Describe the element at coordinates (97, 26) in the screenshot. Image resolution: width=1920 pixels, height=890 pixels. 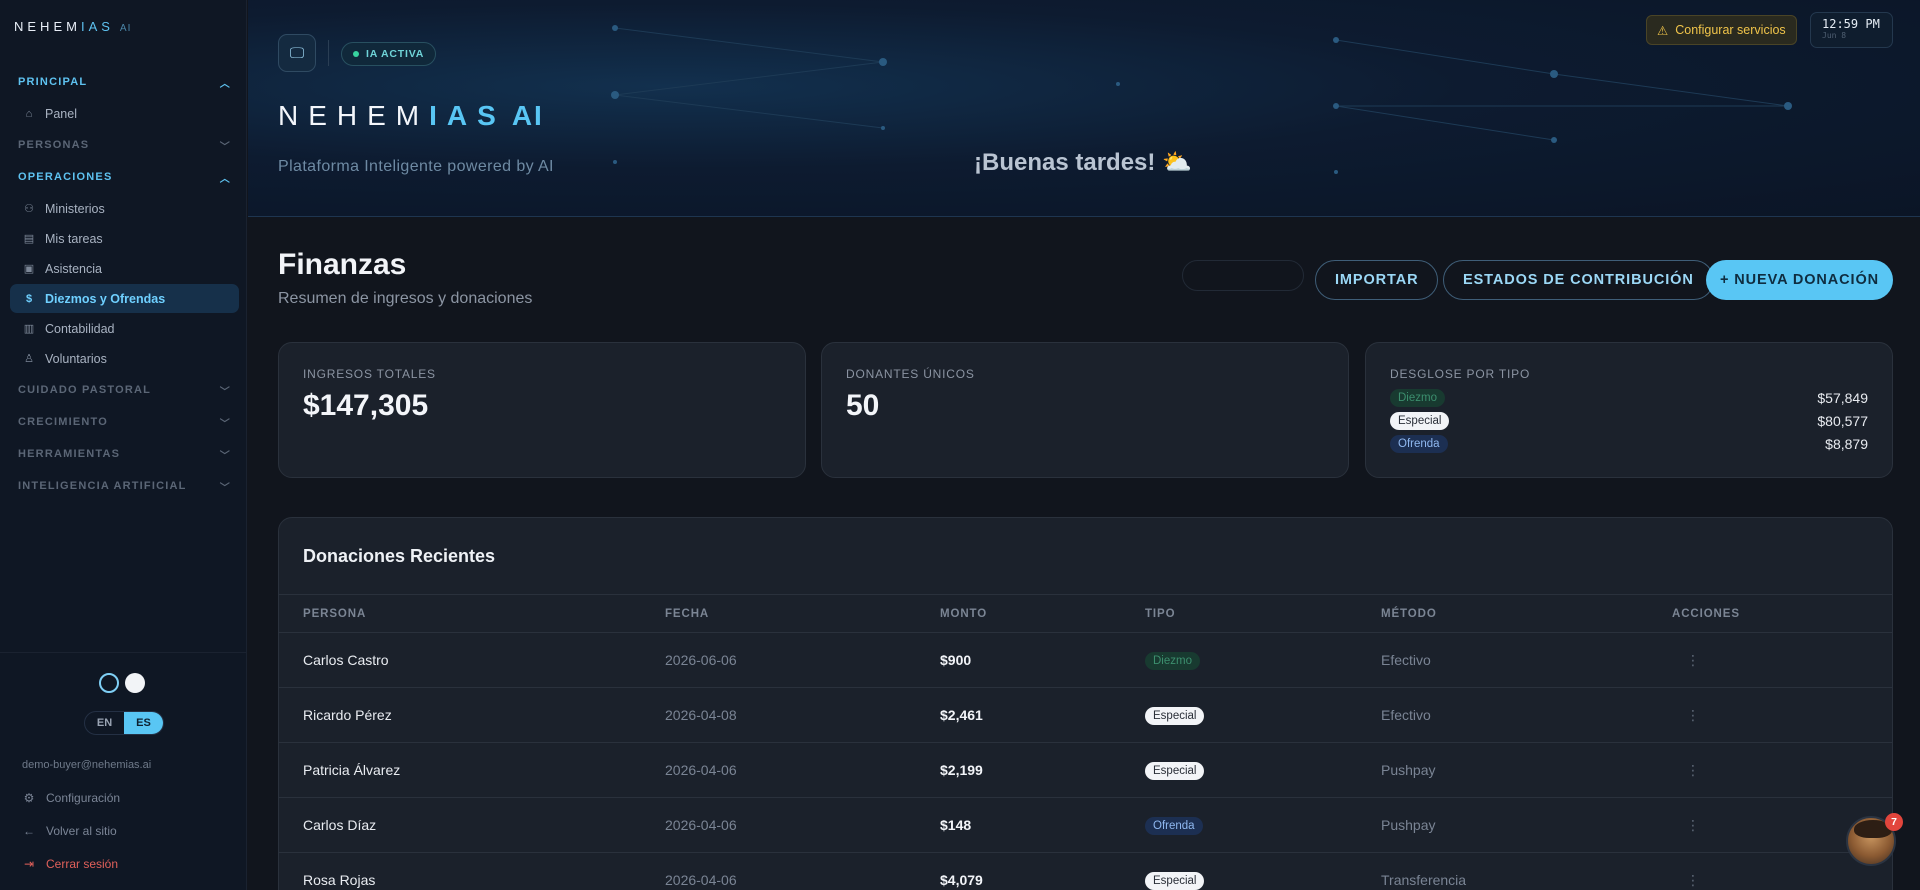
I see `brand-highlight: IAS` at that location.